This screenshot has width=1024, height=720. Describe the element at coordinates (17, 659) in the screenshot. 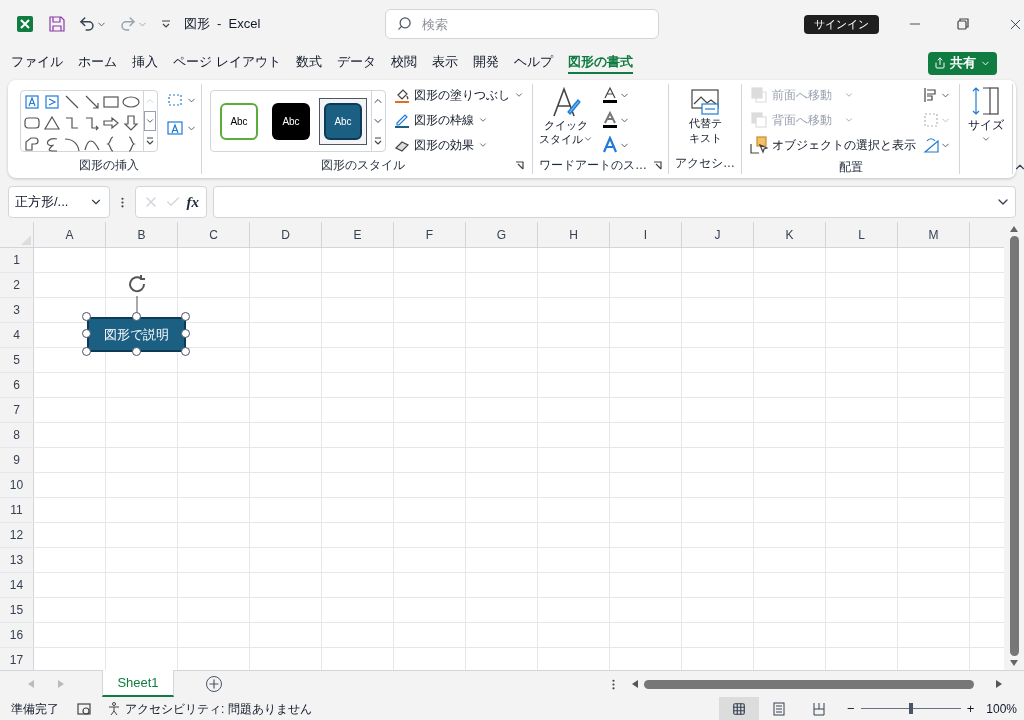

I see `row-header: 17` at that location.